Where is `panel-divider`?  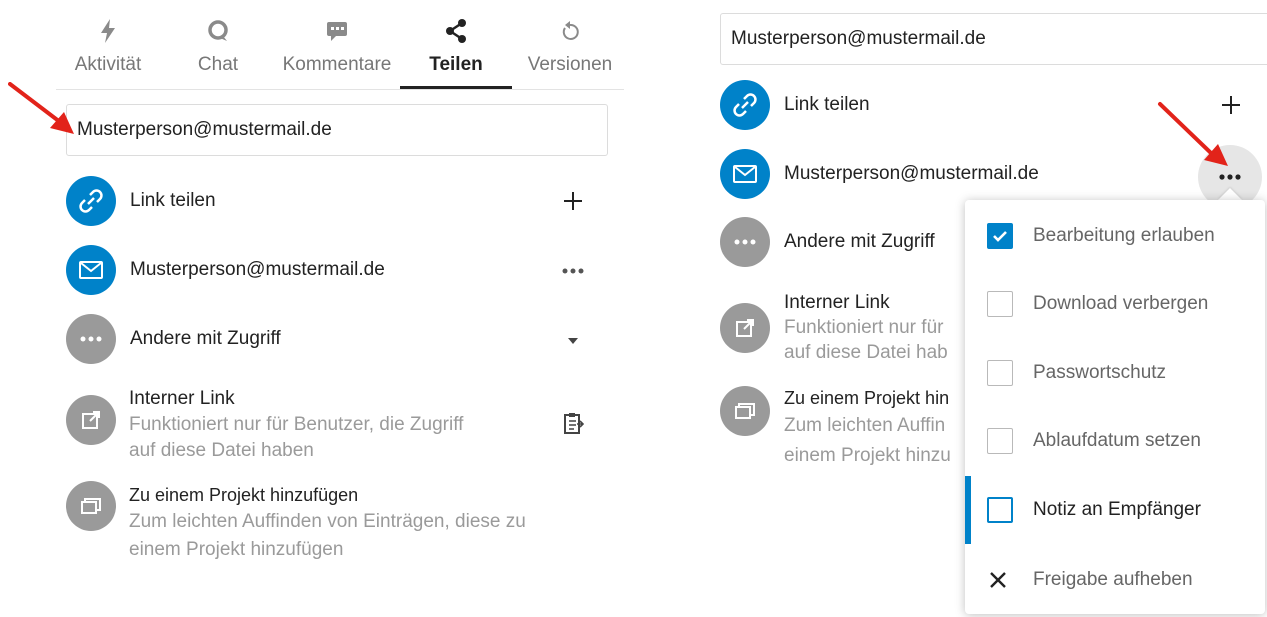 panel-divider is located at coordinates (697, 308).